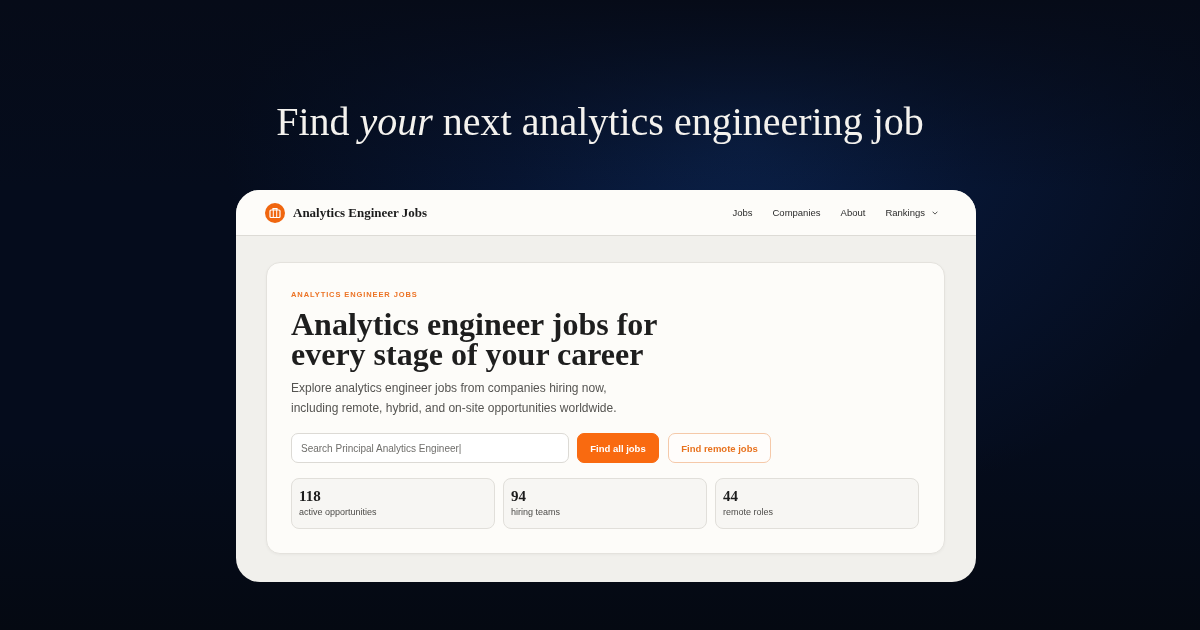 The image size is (1200, 630). I want to click on stat-label: remote roles, so click(748, 512).